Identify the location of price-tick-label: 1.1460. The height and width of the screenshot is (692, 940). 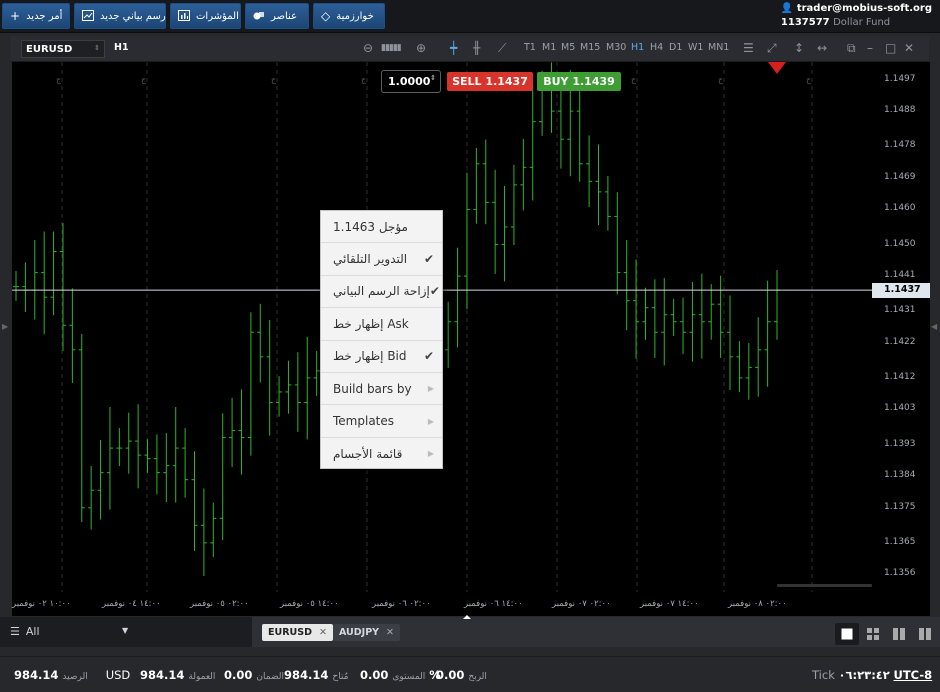
(900, 208).